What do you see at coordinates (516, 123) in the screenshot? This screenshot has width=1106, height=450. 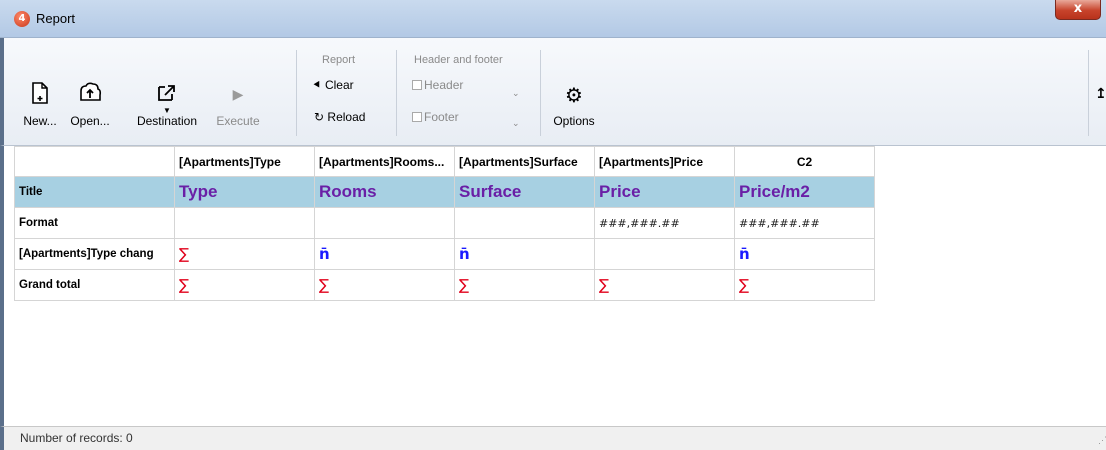 I see `footer-dropdown-icon: ⌄` at bounding box center [516, 123].